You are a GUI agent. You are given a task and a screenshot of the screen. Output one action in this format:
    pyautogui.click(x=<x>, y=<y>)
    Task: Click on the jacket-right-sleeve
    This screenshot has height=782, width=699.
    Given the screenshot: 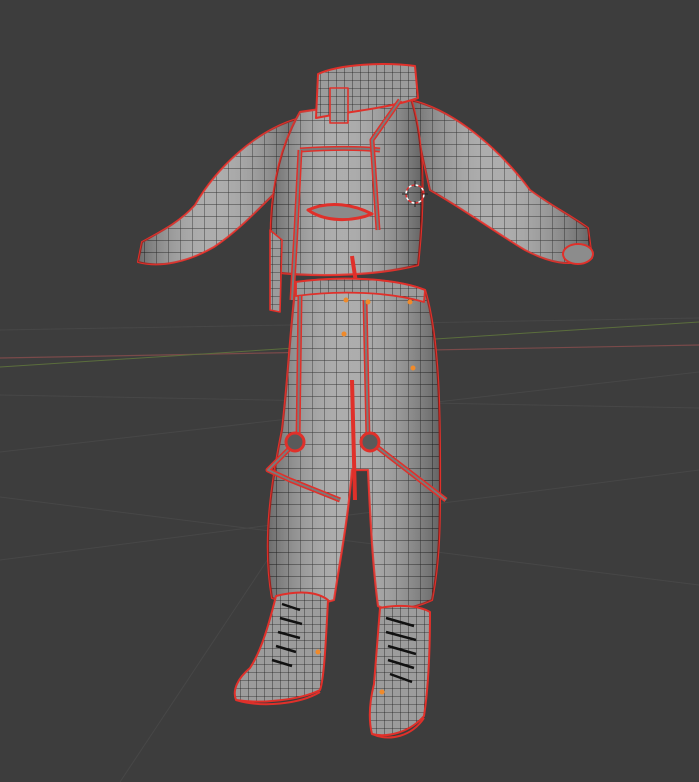 What is the action you would take?
    pyautogui.click(x=501, y=182)
    